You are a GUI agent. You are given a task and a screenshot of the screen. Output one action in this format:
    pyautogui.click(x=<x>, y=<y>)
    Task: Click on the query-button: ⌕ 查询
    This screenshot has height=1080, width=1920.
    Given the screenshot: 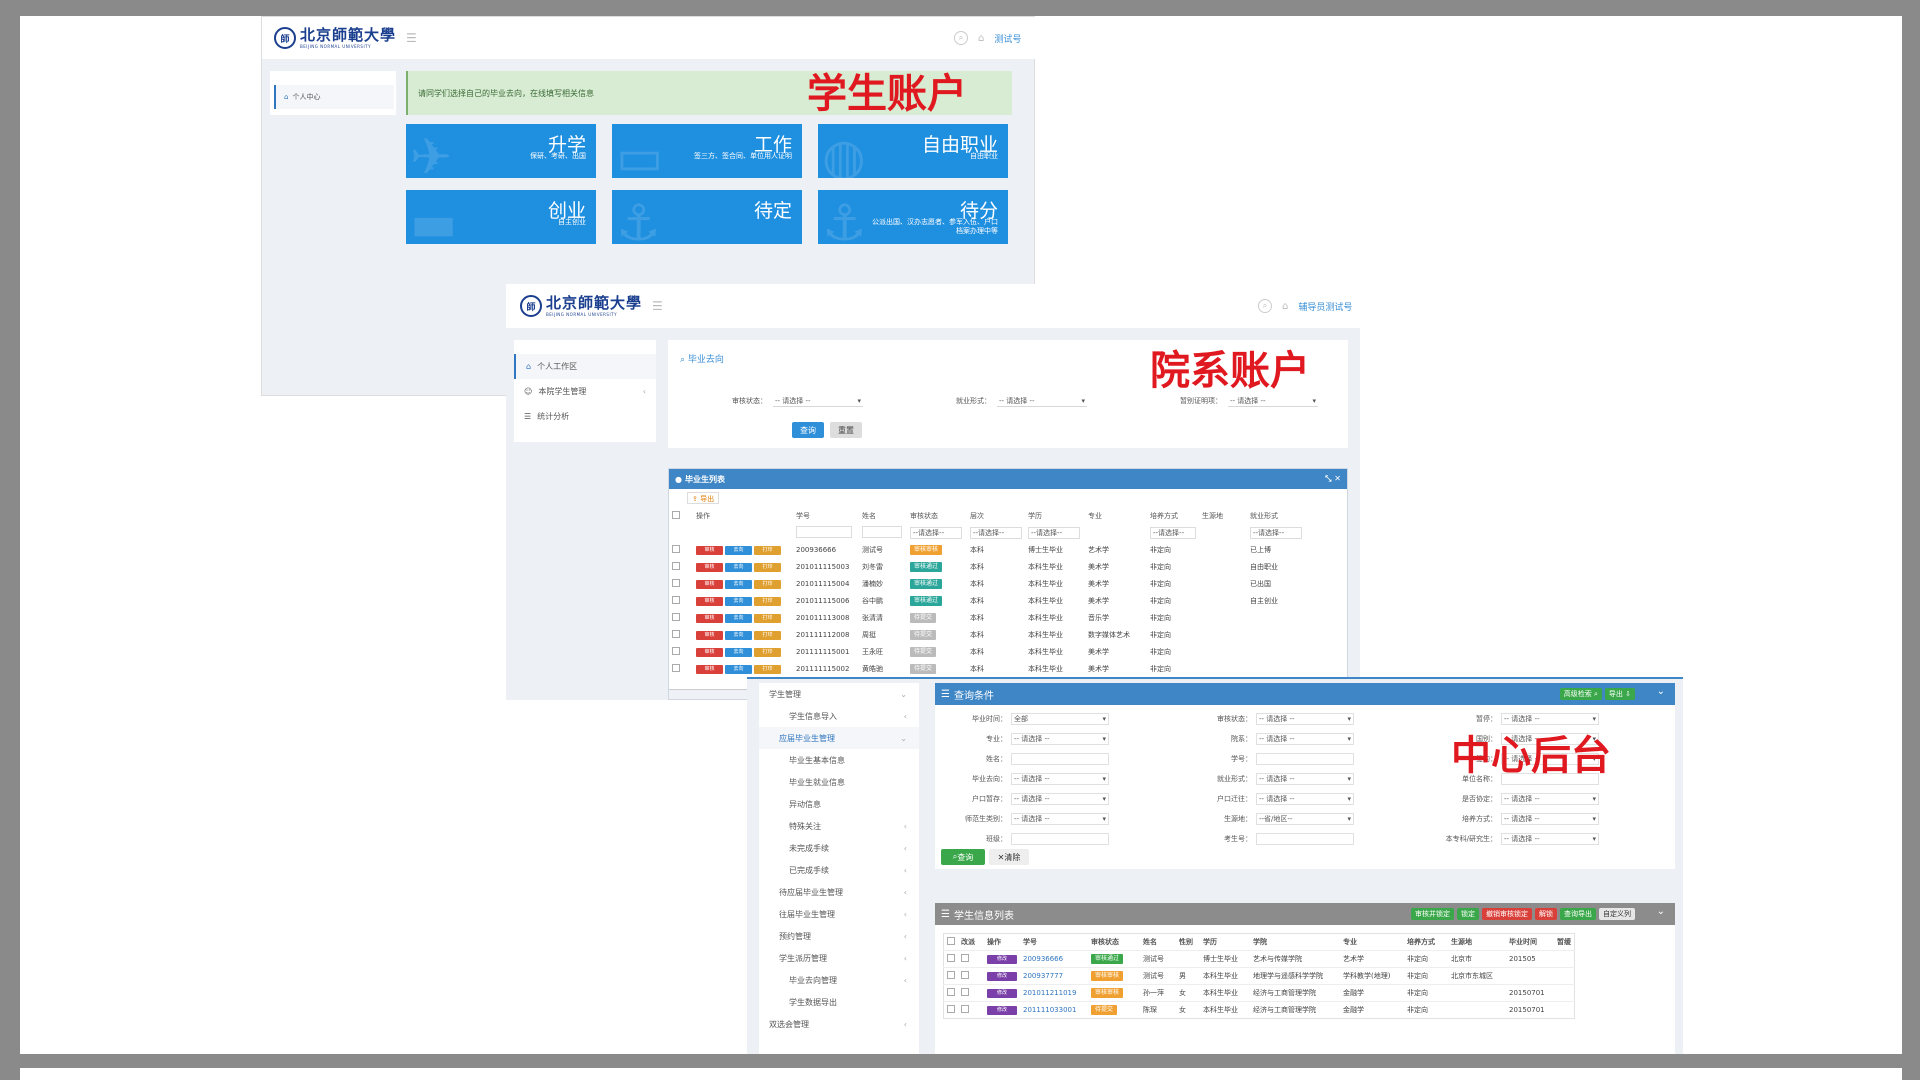 What is the action you would take?
    pyautogui.click(x=963, y=857)
    